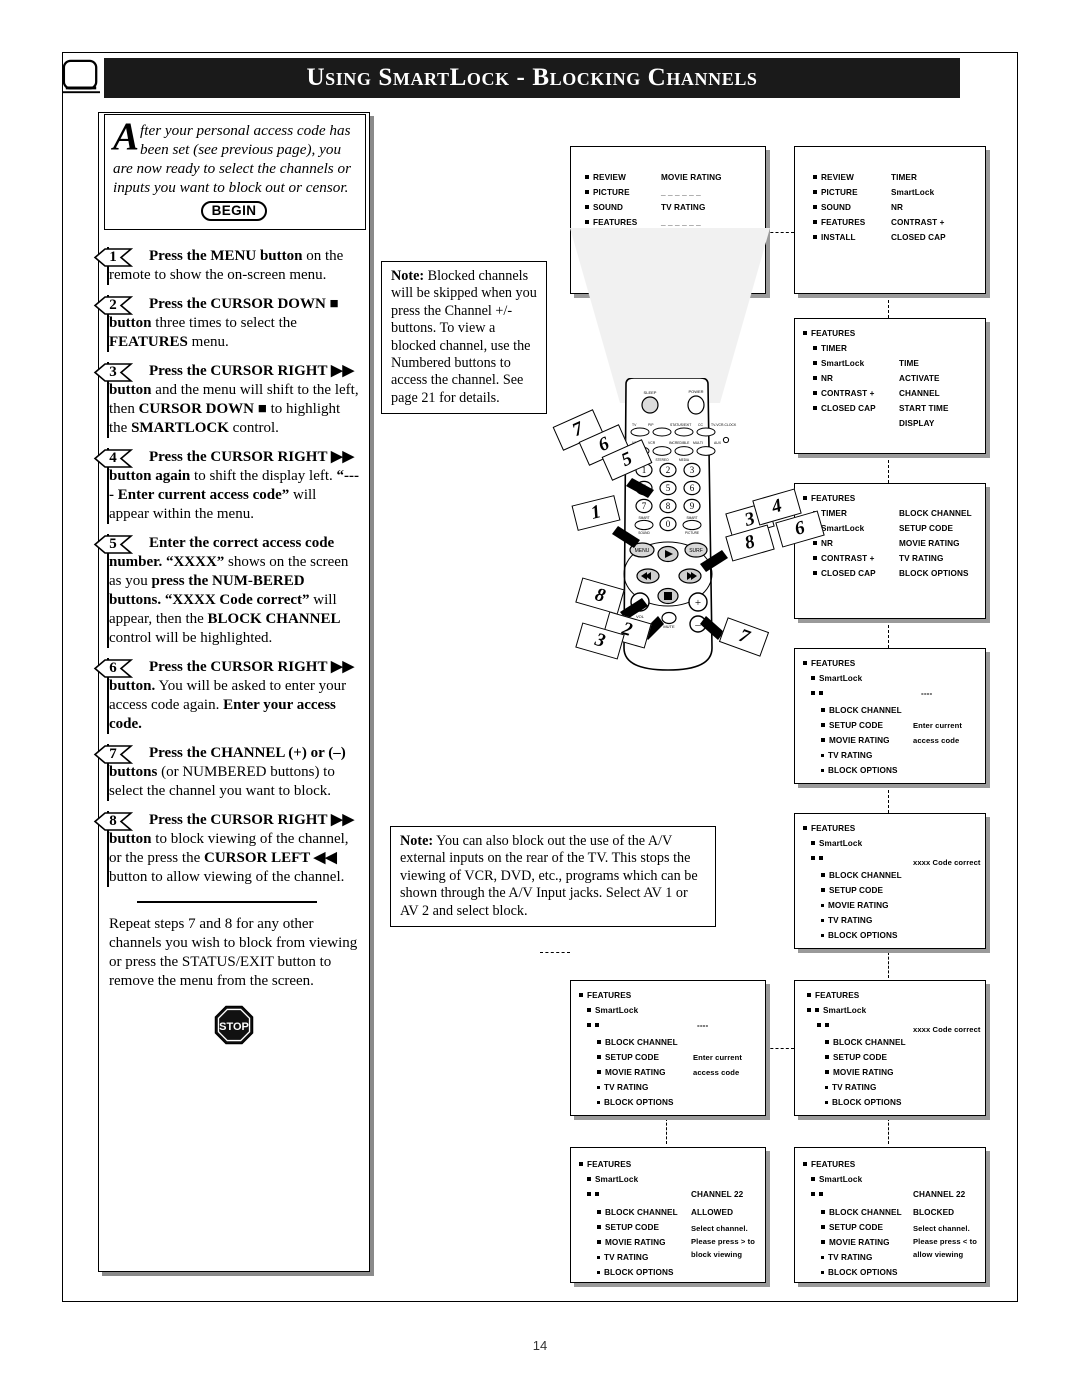 The height and width of the screenshot is (1397, 1080). Describe the element at coordinates (679, 443) in the screenshot. I see `svg-text: INCREDIBLE` at that location.